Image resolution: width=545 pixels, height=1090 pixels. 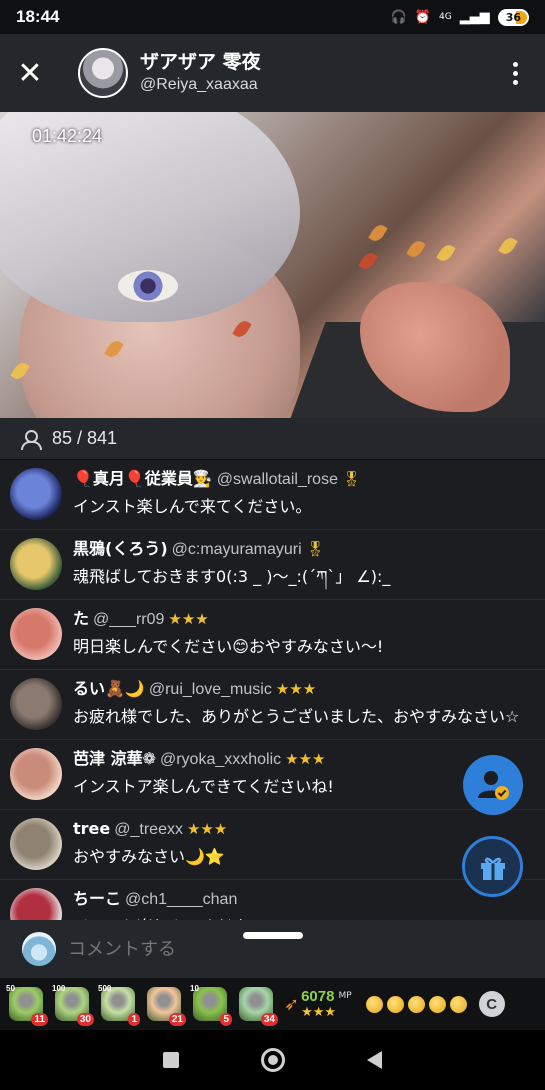 What do you see at coordinates (114, 758) in the screenshot?
I see `commenter-name: 芭津 涼華❁` at bounding box center [114, 758].